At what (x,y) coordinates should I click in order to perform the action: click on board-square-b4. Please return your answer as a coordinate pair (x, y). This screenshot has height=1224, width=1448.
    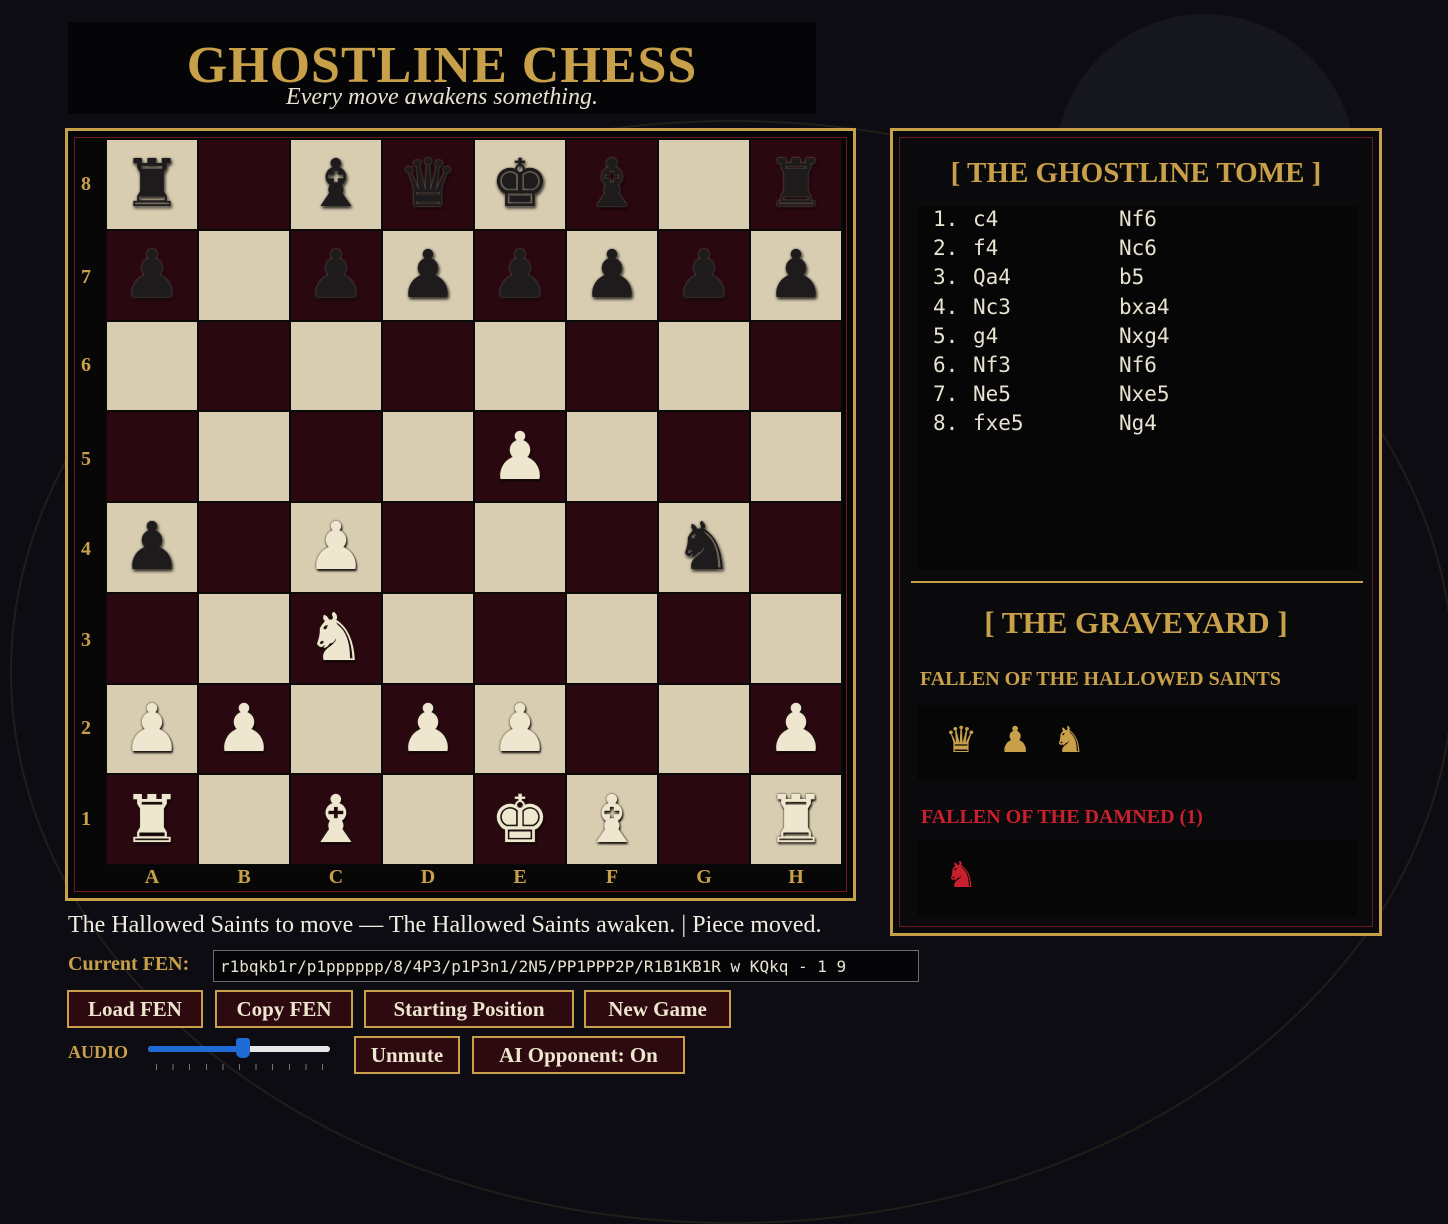
    Looking at the image, I should click on (244, 547).